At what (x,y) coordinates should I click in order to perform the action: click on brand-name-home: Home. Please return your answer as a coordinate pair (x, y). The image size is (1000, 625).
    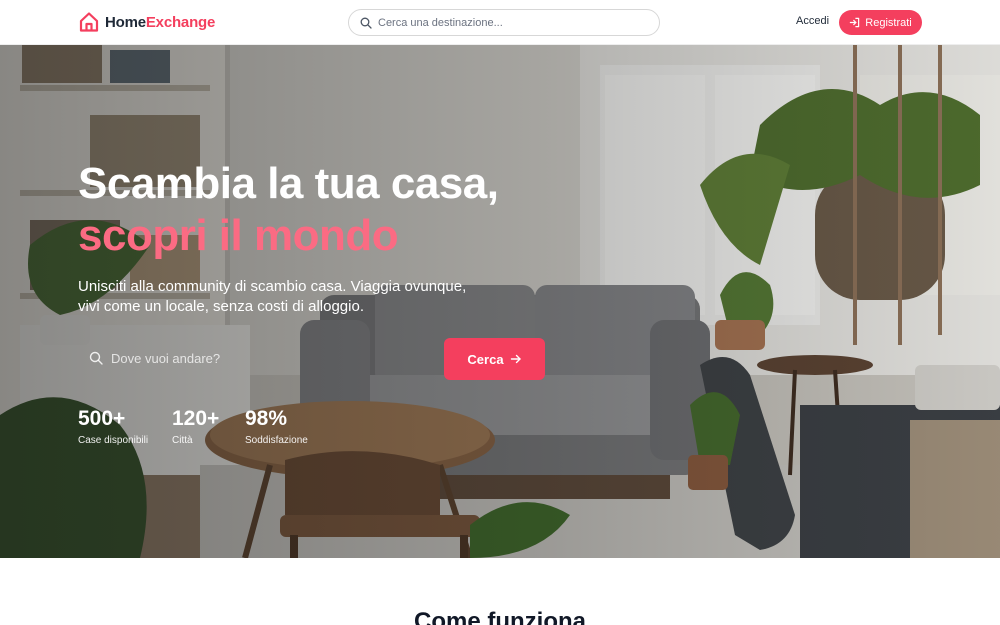
    Looking at the image, I should click on (125, 22).